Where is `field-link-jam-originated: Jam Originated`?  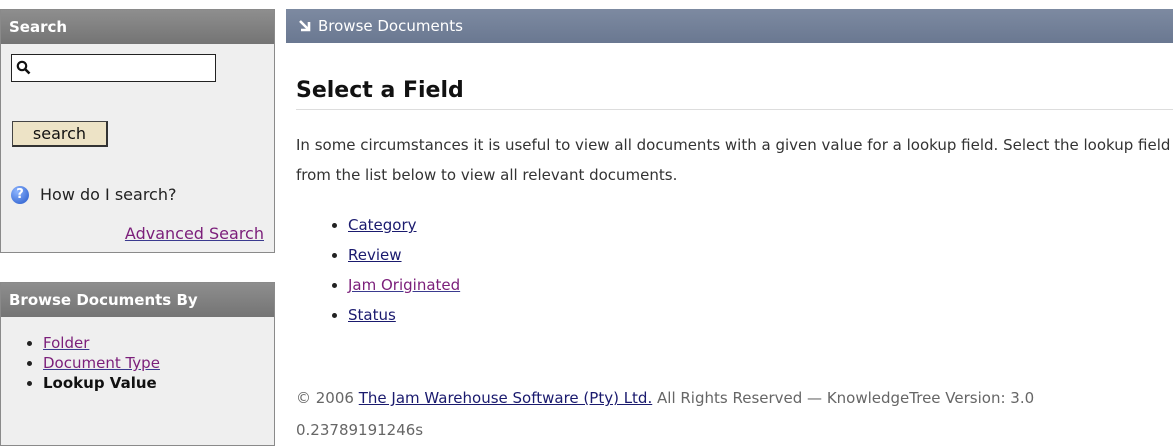 field-link-jam-originated: Jam Originated is located at coordinates (404, 285).